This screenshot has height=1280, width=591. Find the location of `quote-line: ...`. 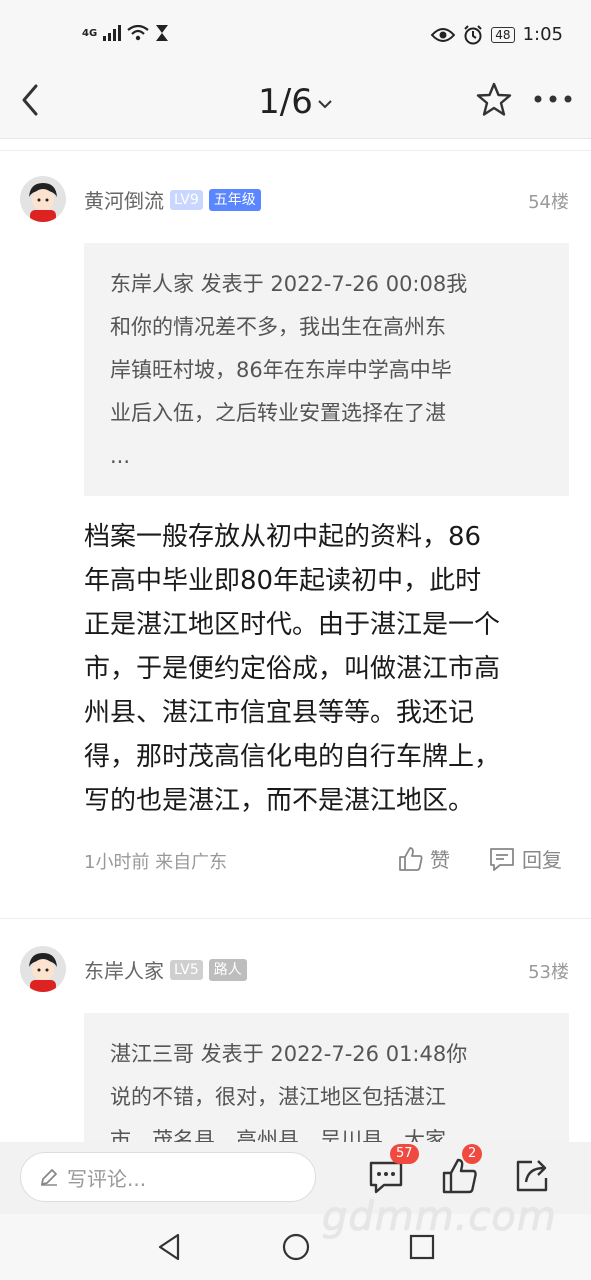

quote-line: ... is located at coordinates (120, 456).